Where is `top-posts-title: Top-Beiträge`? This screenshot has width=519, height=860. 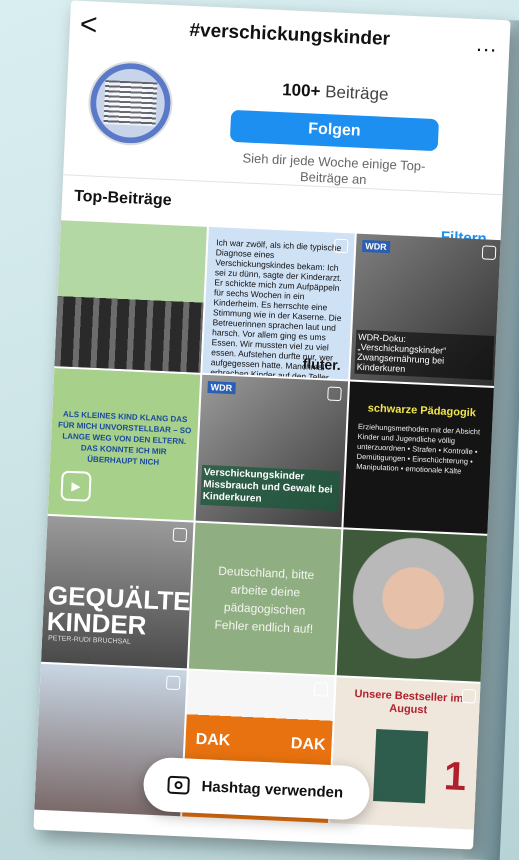 top-posts-title: Top-Beiträge is located at coordinates (122, 198).